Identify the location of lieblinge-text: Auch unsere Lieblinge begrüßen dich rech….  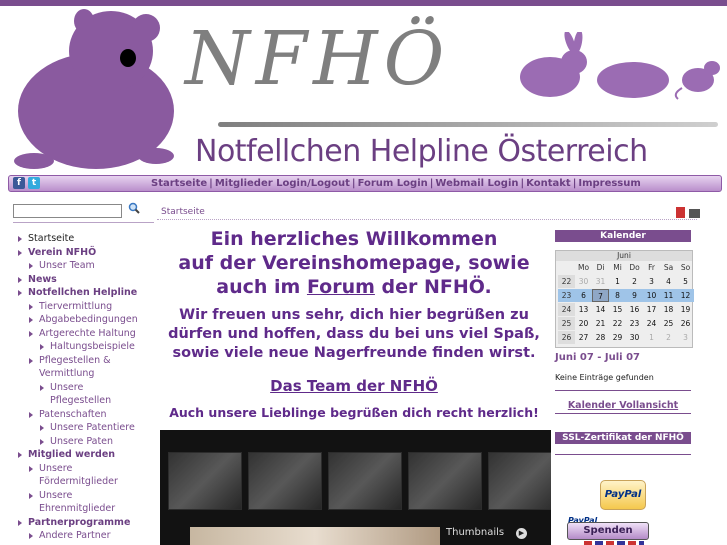
(354, 412).